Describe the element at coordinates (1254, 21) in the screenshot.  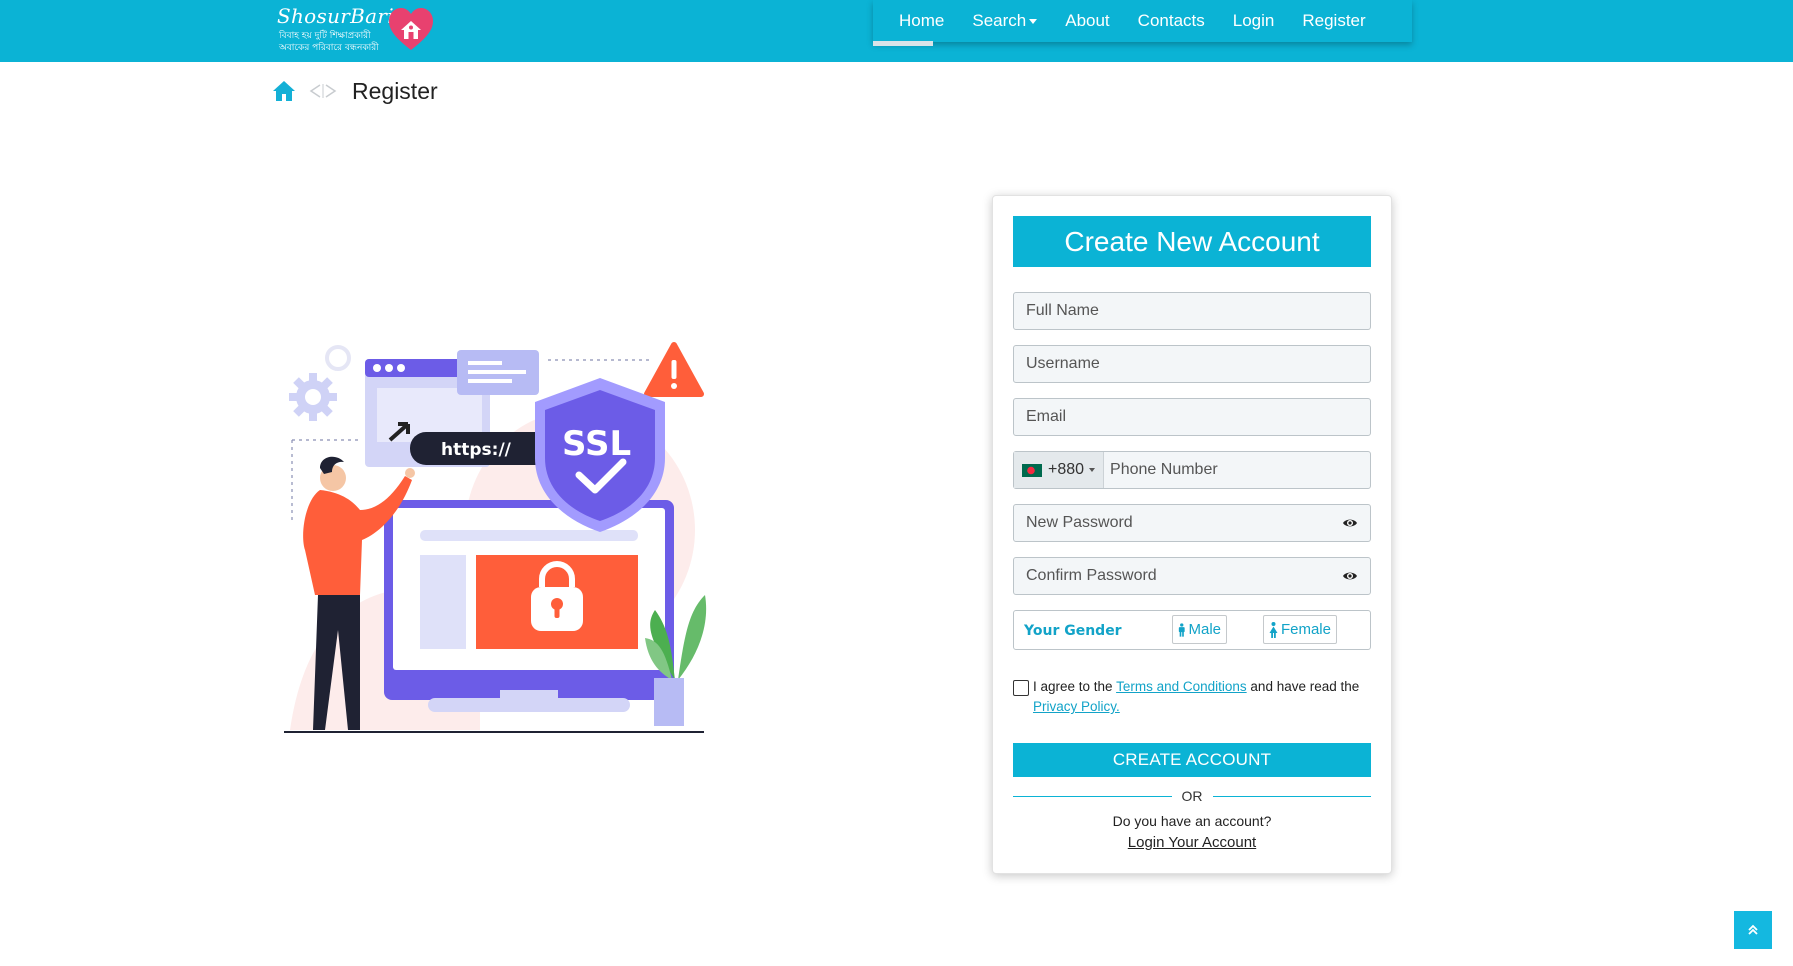
I see `nav-login: Login` at that location.